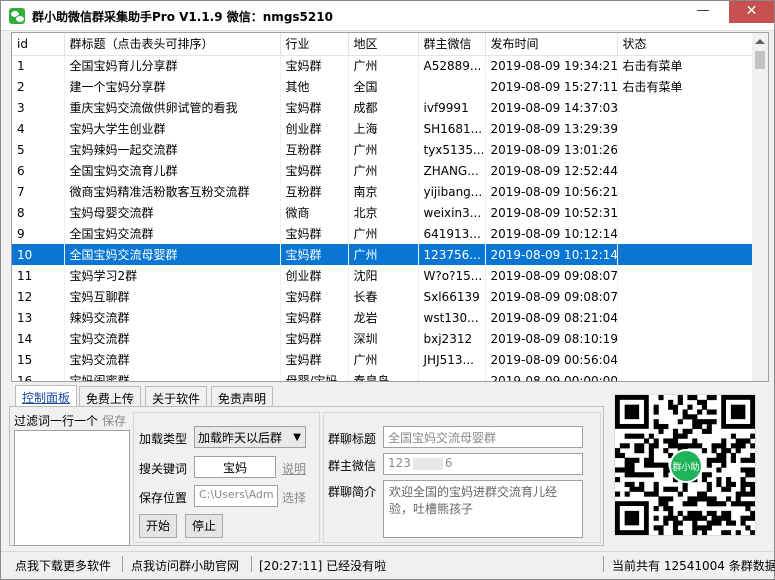 The width and height of the screenshot is (775, 580). What do you see at coordinates (314, 44) in the screenshot?
I see `column-header-industry: 行业` at bounding box center [314, 44].